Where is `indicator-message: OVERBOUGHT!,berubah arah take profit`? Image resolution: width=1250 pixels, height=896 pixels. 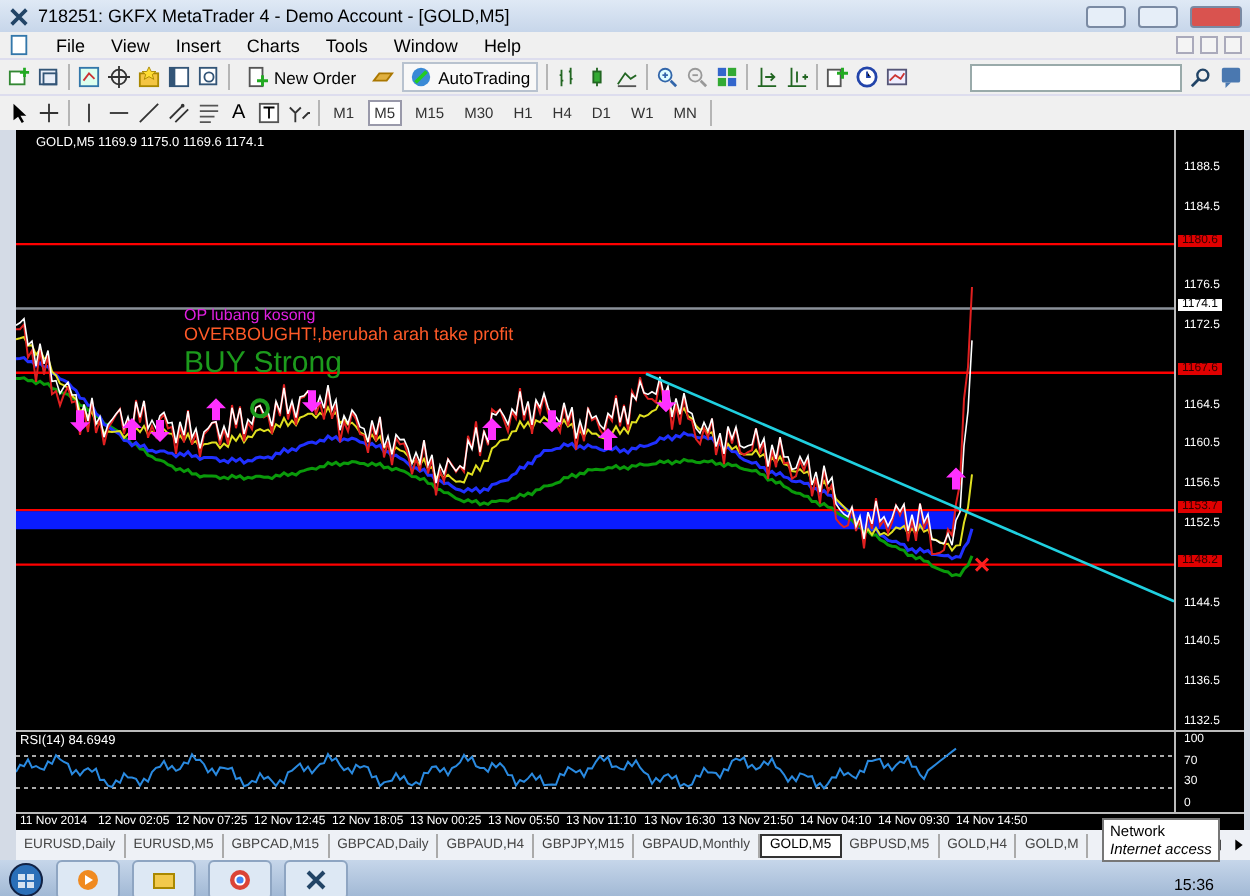 indicator-message: OVERBOUGHT!,berubah arah take profit is located at coordinates (349, 335).